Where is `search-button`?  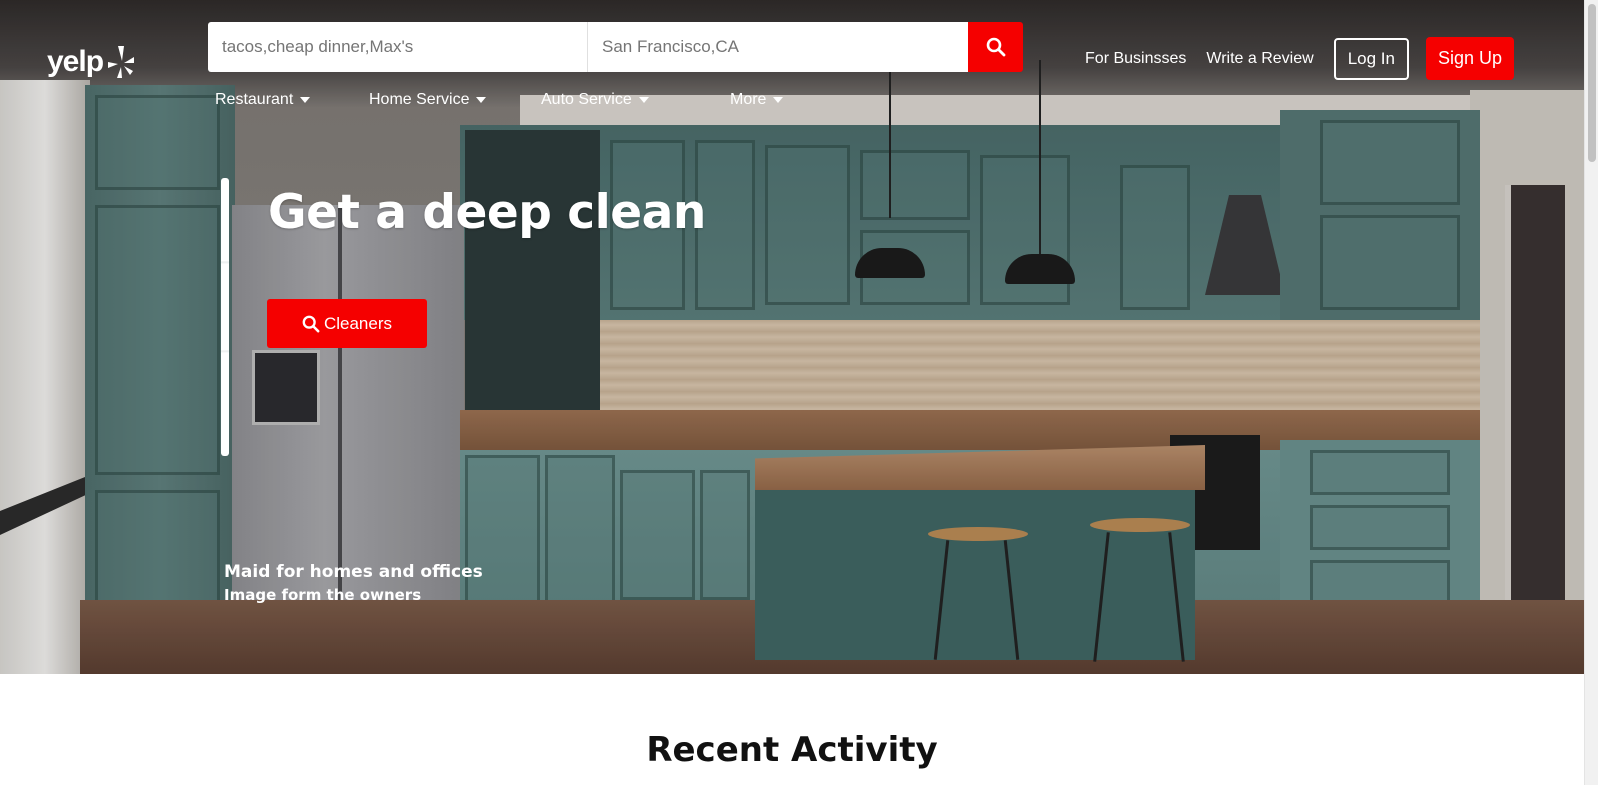 search-button is located at coordinates (995, 47).